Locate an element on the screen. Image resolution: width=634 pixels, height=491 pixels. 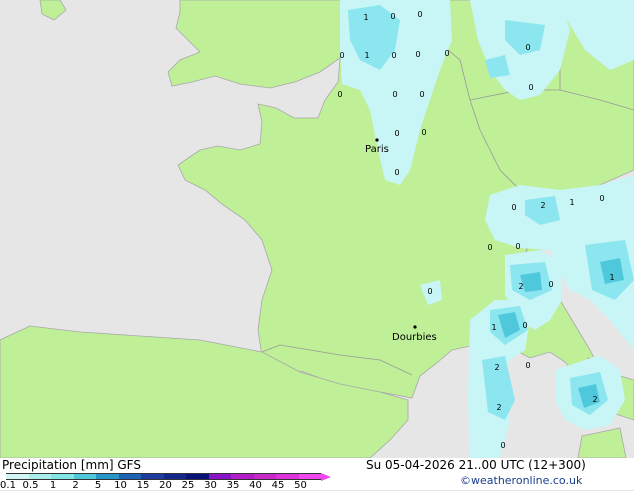
copyright-text: ©weatheronline.co.uk is located at coordinates (521, 480).